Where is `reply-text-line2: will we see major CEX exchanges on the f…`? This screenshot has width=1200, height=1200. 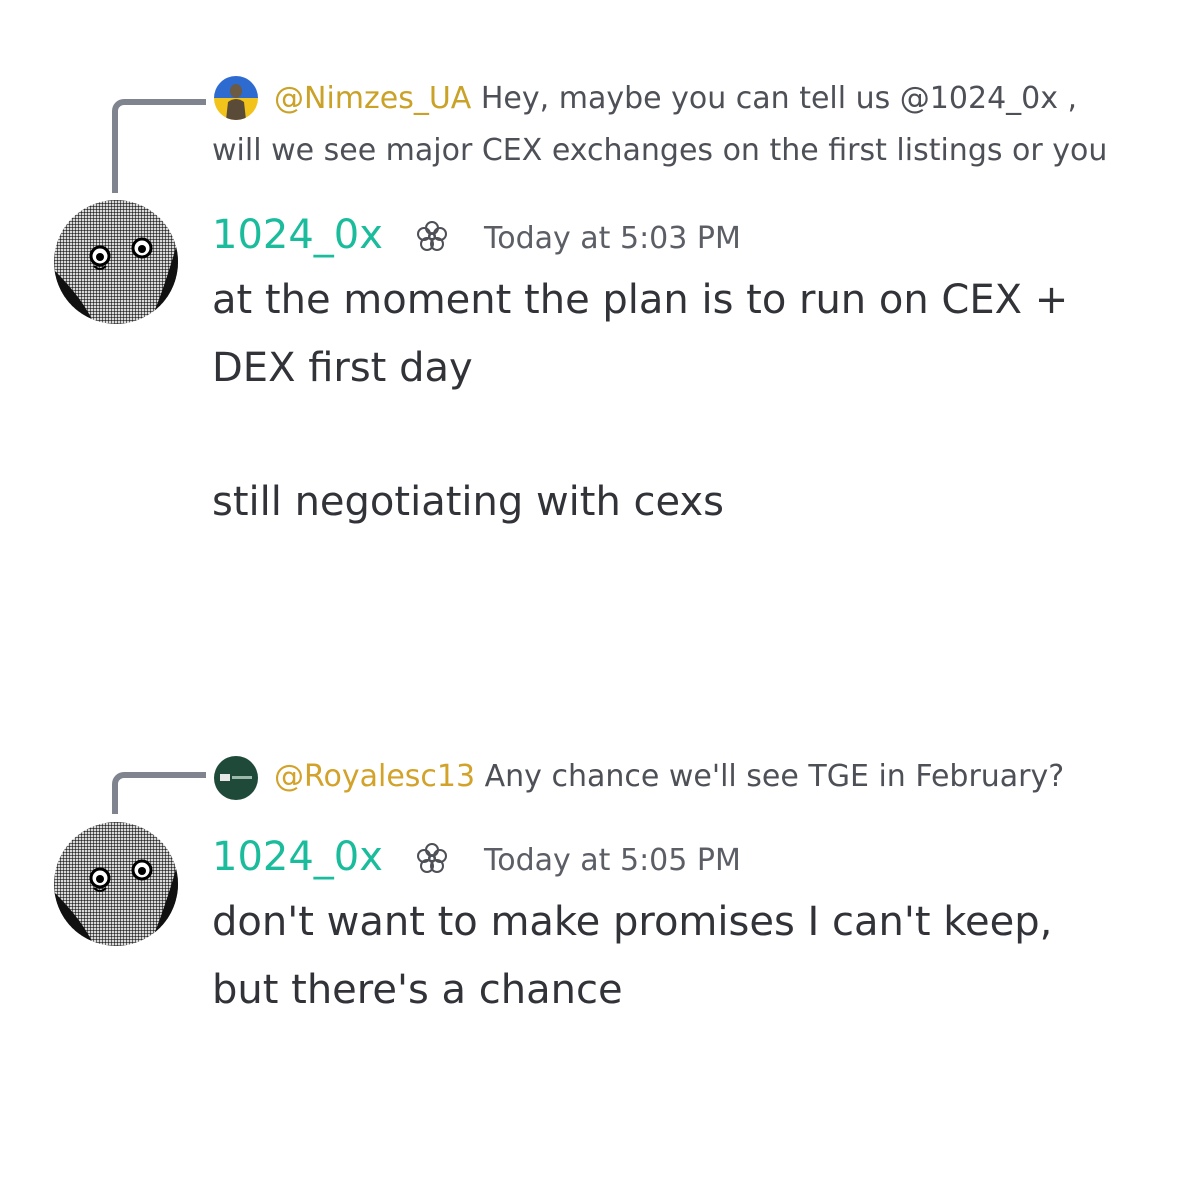 reply-text-line2: will we see major CEX exchanges on the f… is located at coordinates (660, 150).